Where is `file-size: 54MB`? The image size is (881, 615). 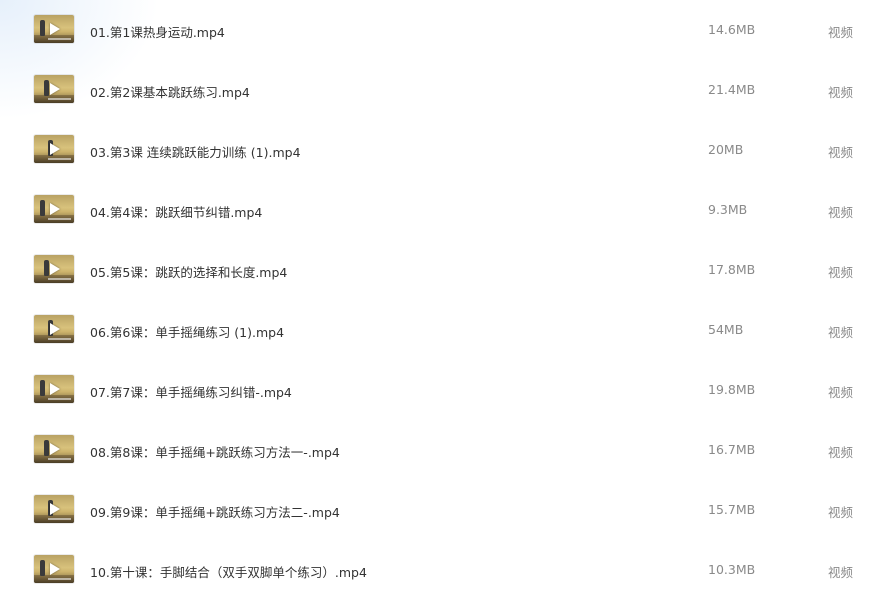
file-size: 54MB is located at coordinates (726, 329).